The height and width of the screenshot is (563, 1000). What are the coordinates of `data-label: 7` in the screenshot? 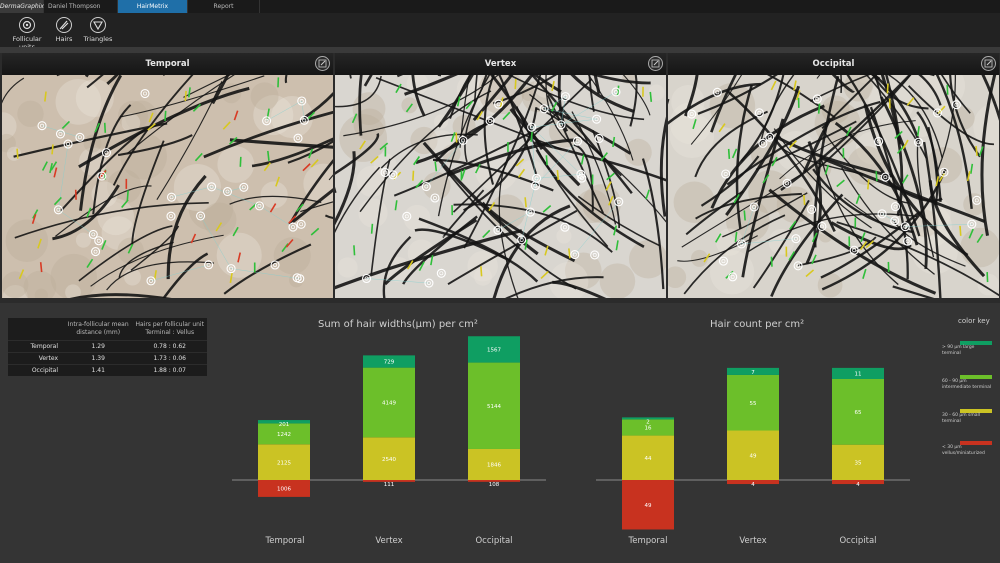 It's located at (753, 373).